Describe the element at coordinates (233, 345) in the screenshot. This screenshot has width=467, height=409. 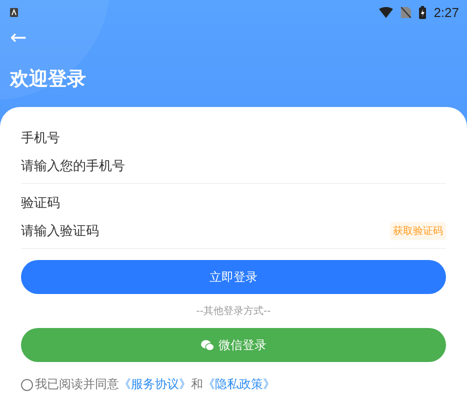
I see `wechat-login-button: 微信登录` at that location.